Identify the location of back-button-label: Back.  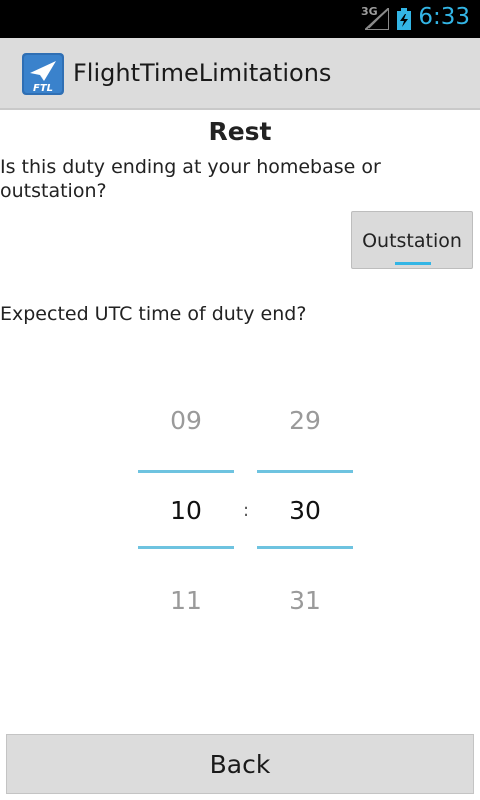
(240, 764).